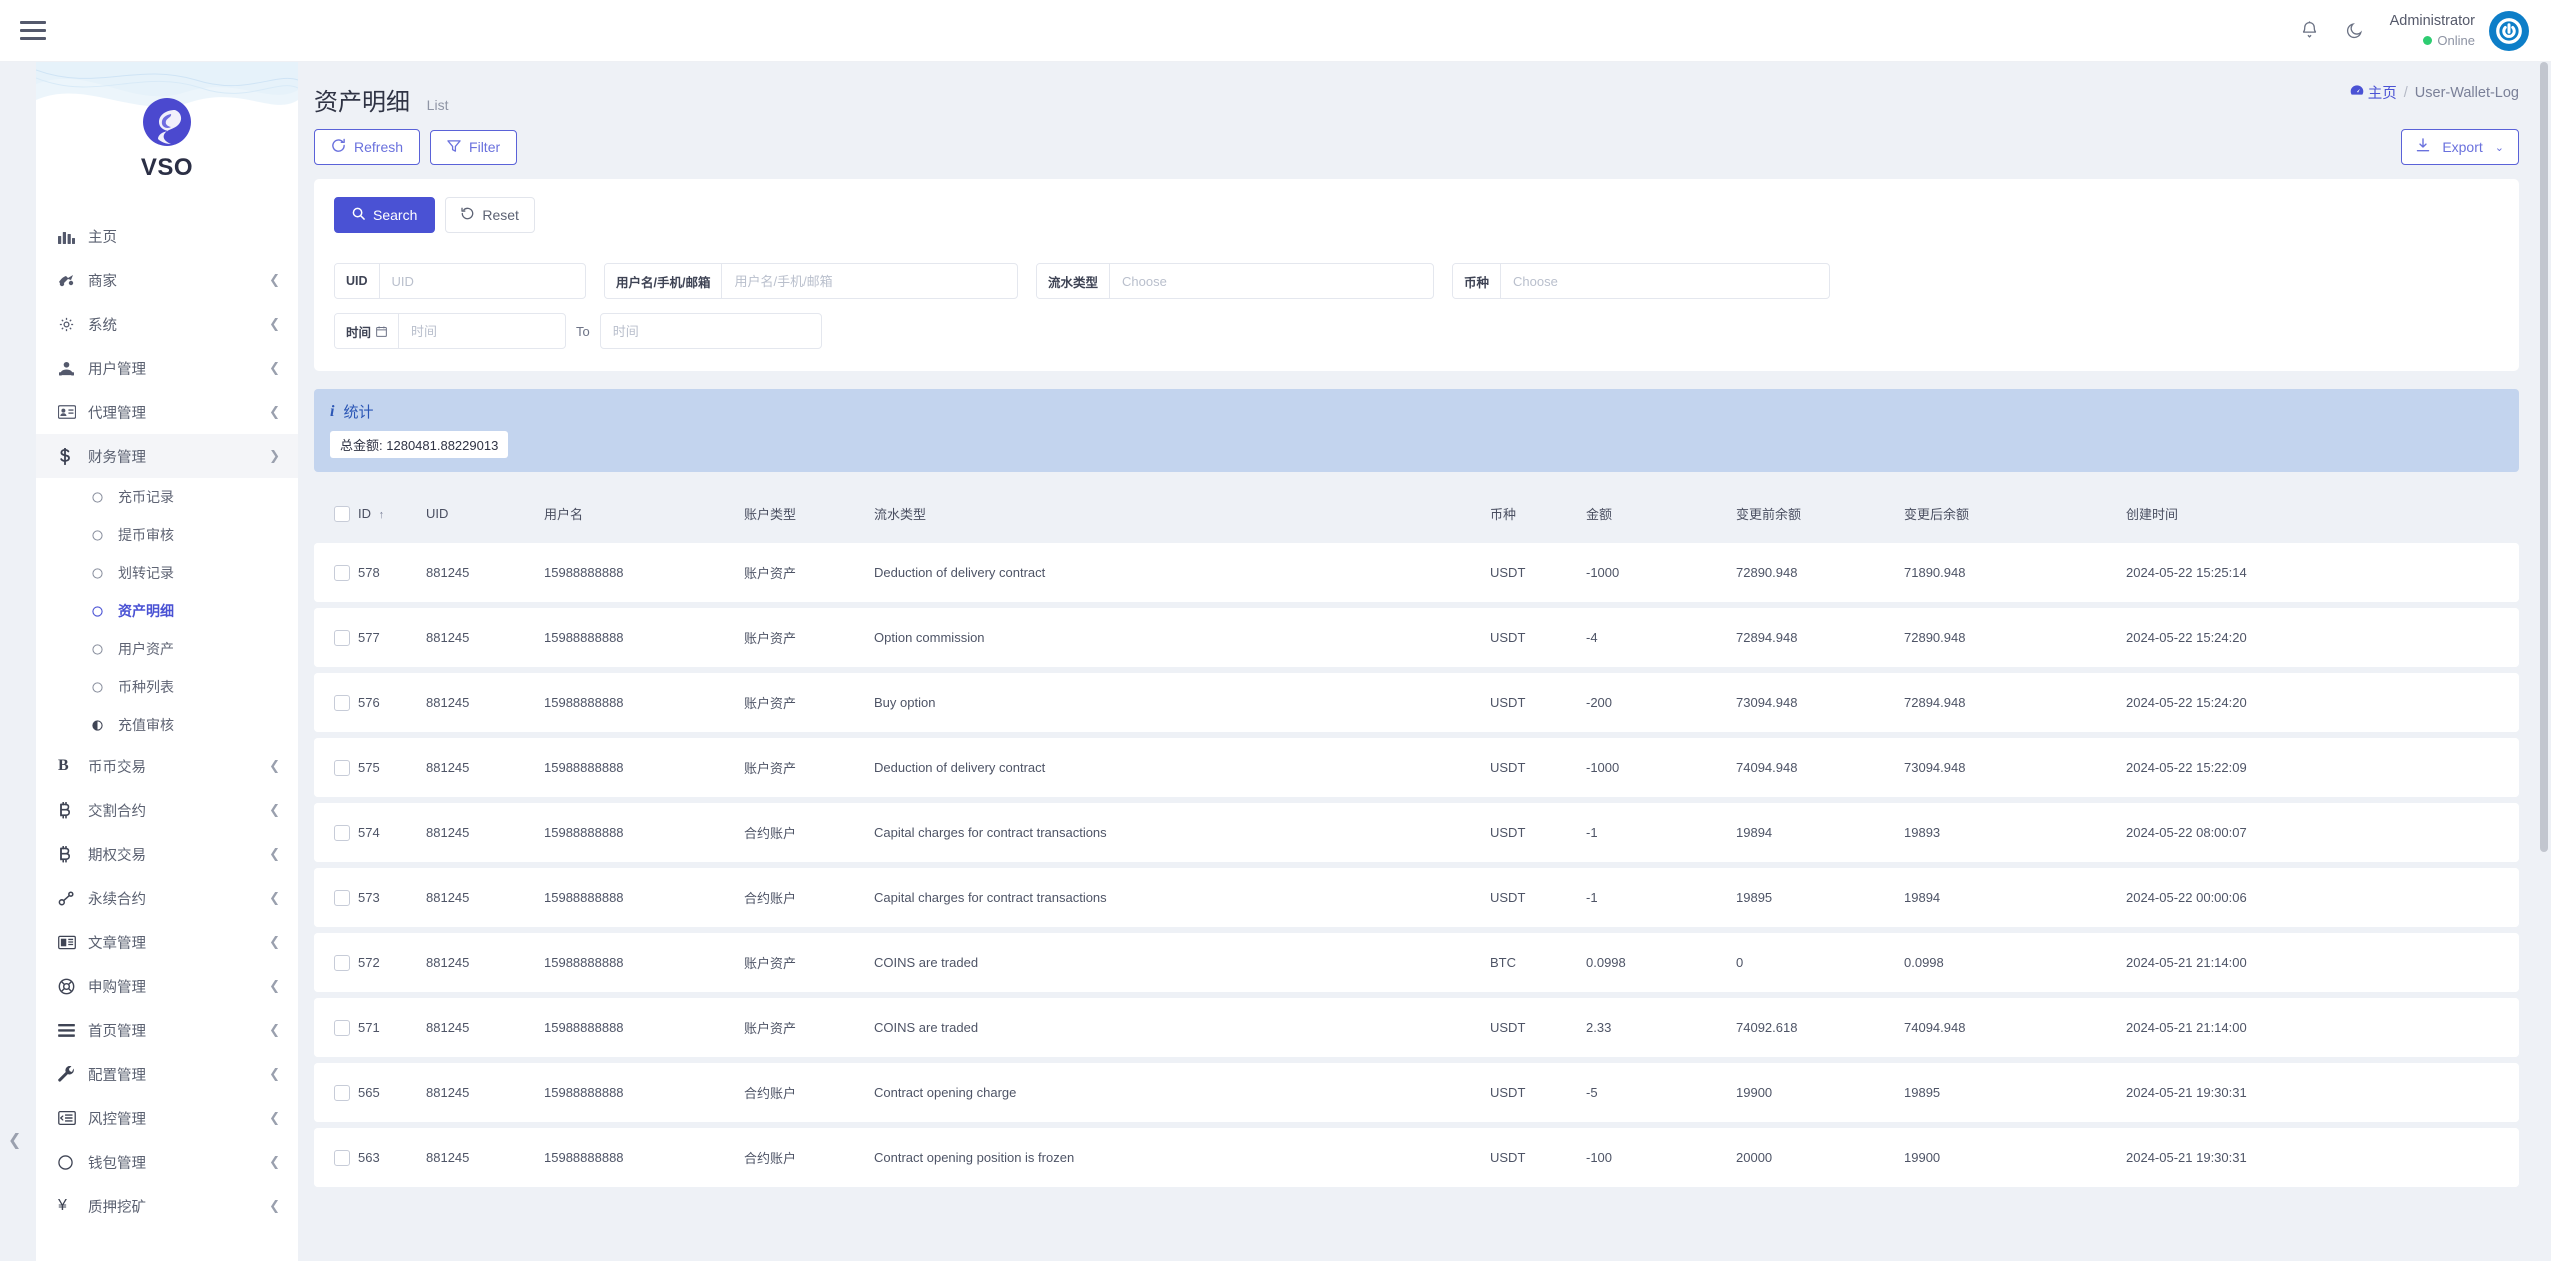 This screenshot has width=2551, height=1261. Describe the element at coordinates (1417, 89) in the screenshot. I see `page-header: 资产明细 List 主页 / User-Wallet-Log` at that location.